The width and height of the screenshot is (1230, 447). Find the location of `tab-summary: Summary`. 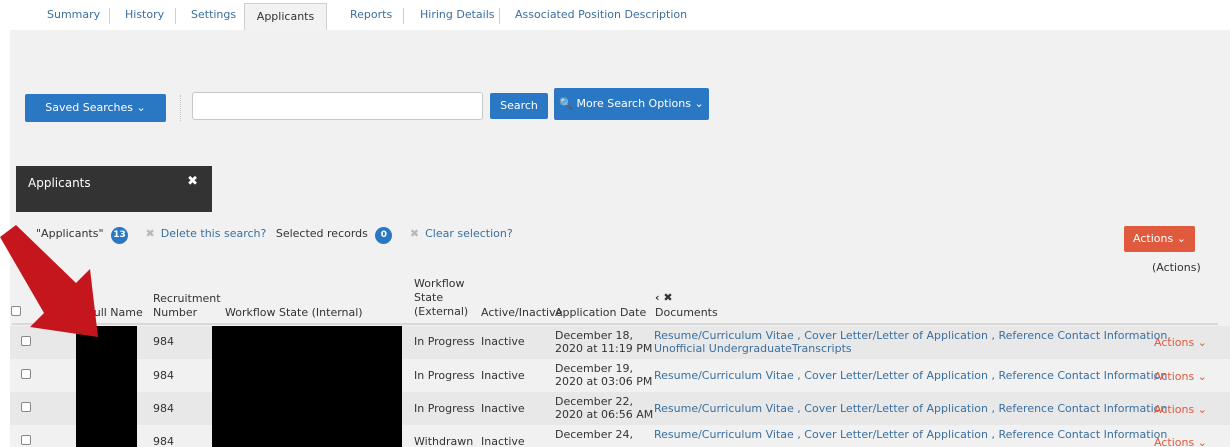

tab-summary: Summary is located at coordinates (73, 14).